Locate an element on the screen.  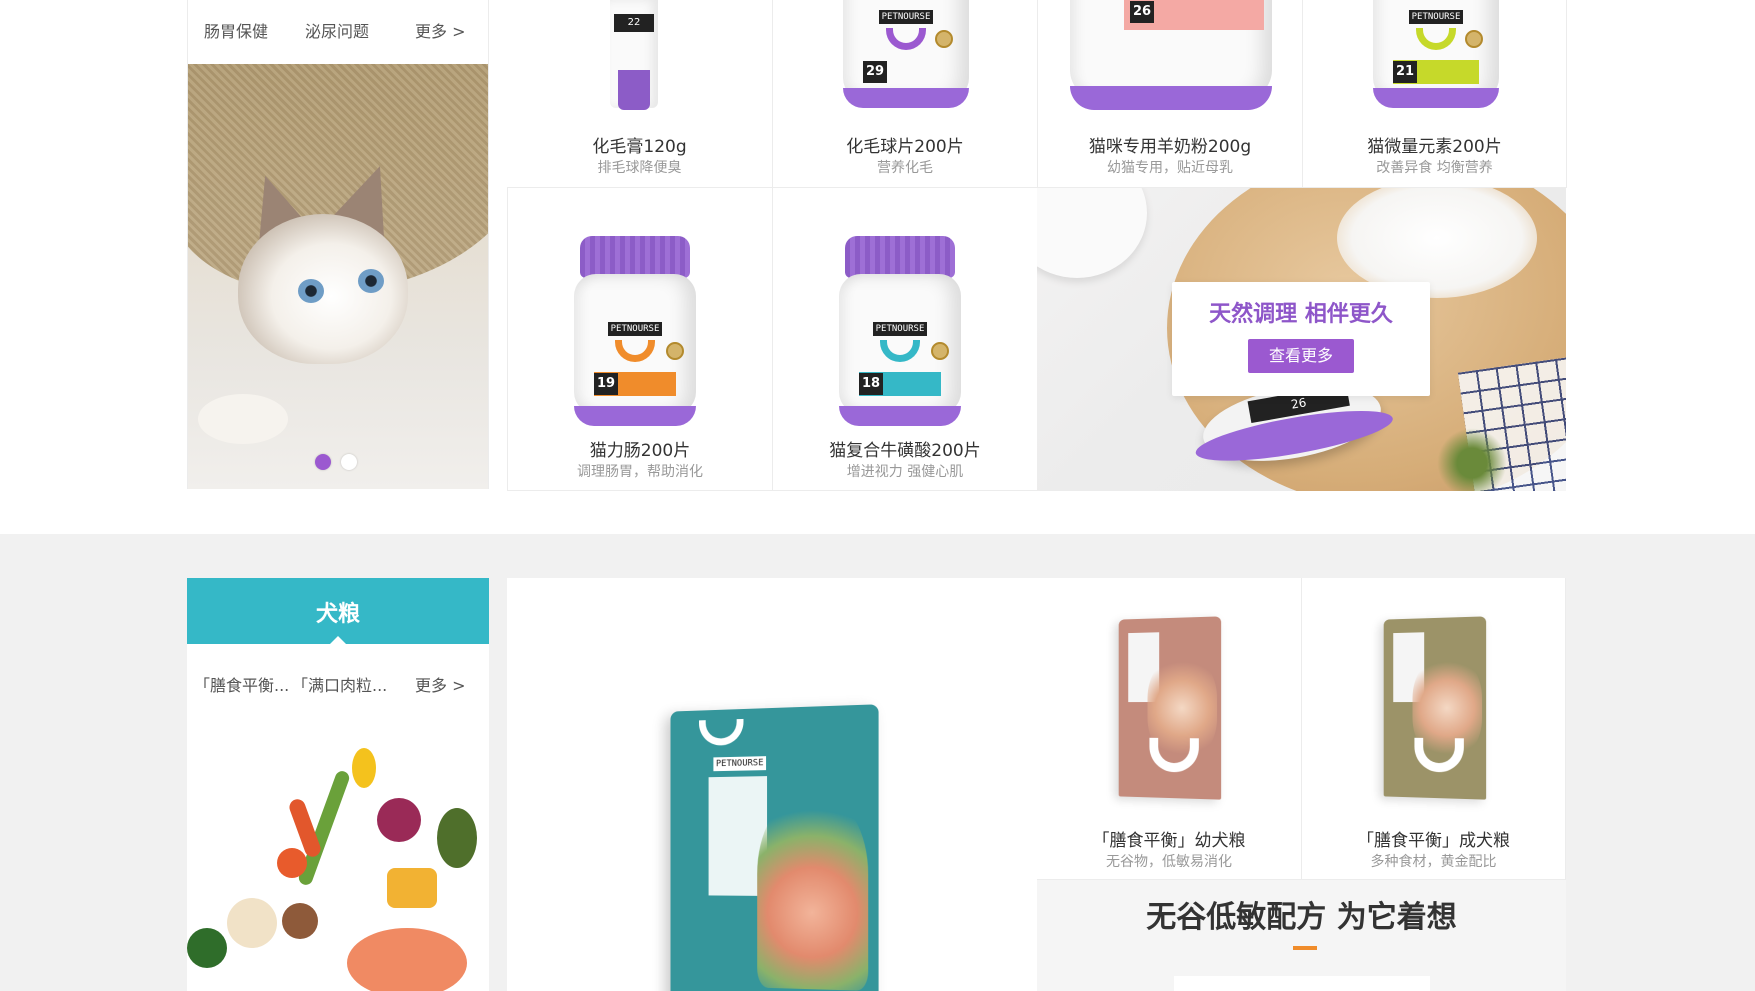
promo-card: 天然调理 相伴更久 查看更多 is located at coordinates (1301, 339).